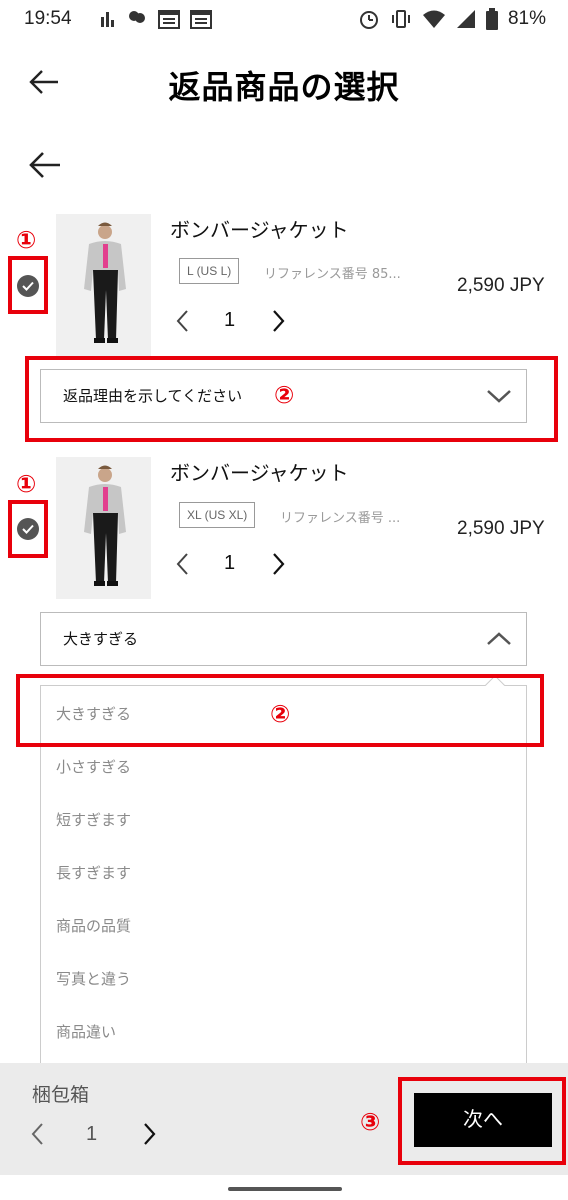  What do you see at coordinates (45, 165) in the screenshot?
I see `back-arrow-icon` at bounding box center [45, 165].